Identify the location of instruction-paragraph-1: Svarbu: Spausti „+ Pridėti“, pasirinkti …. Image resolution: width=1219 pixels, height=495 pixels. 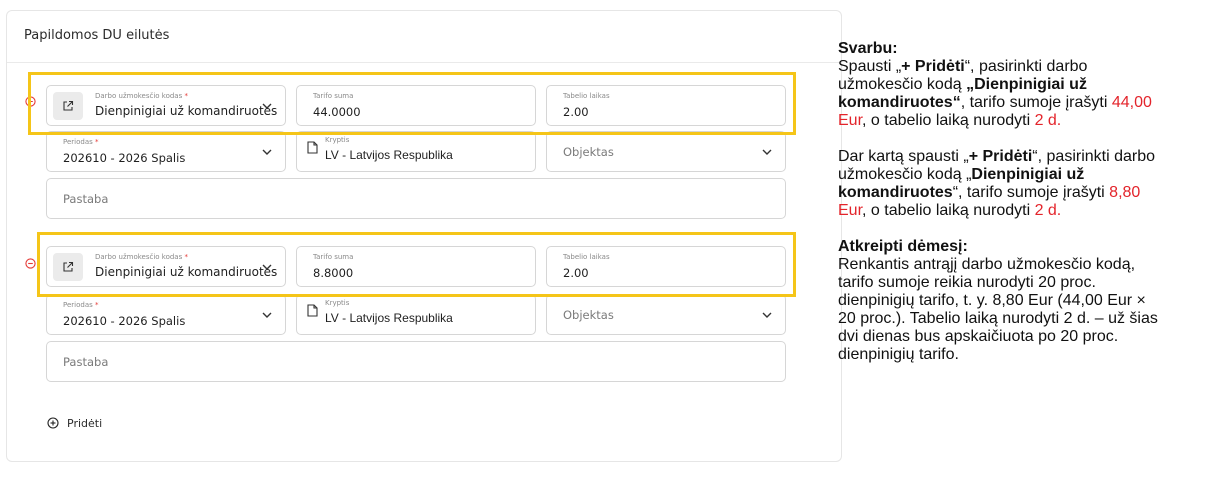
(995, 84).